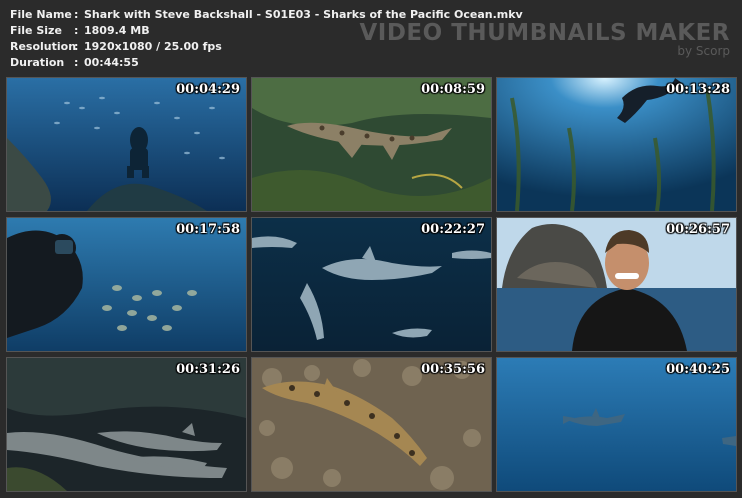 The width and height of the screenshot is (742, 498). What do you see at coordinates (703, 51) in the screenshot?
I see `brand-byline: by Scorp` at bounding box center [703, 51].